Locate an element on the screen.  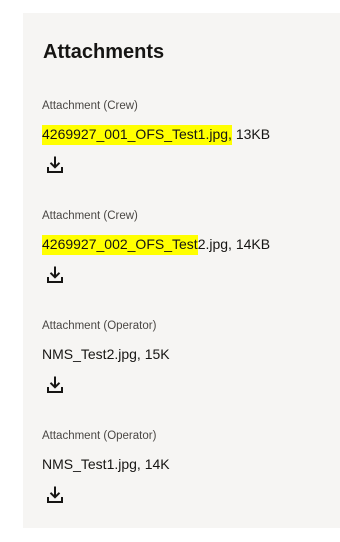
attachment-filename: 4269927_001_OFS_Test1.jpg, 13KB is located at coordinates (156, 135).